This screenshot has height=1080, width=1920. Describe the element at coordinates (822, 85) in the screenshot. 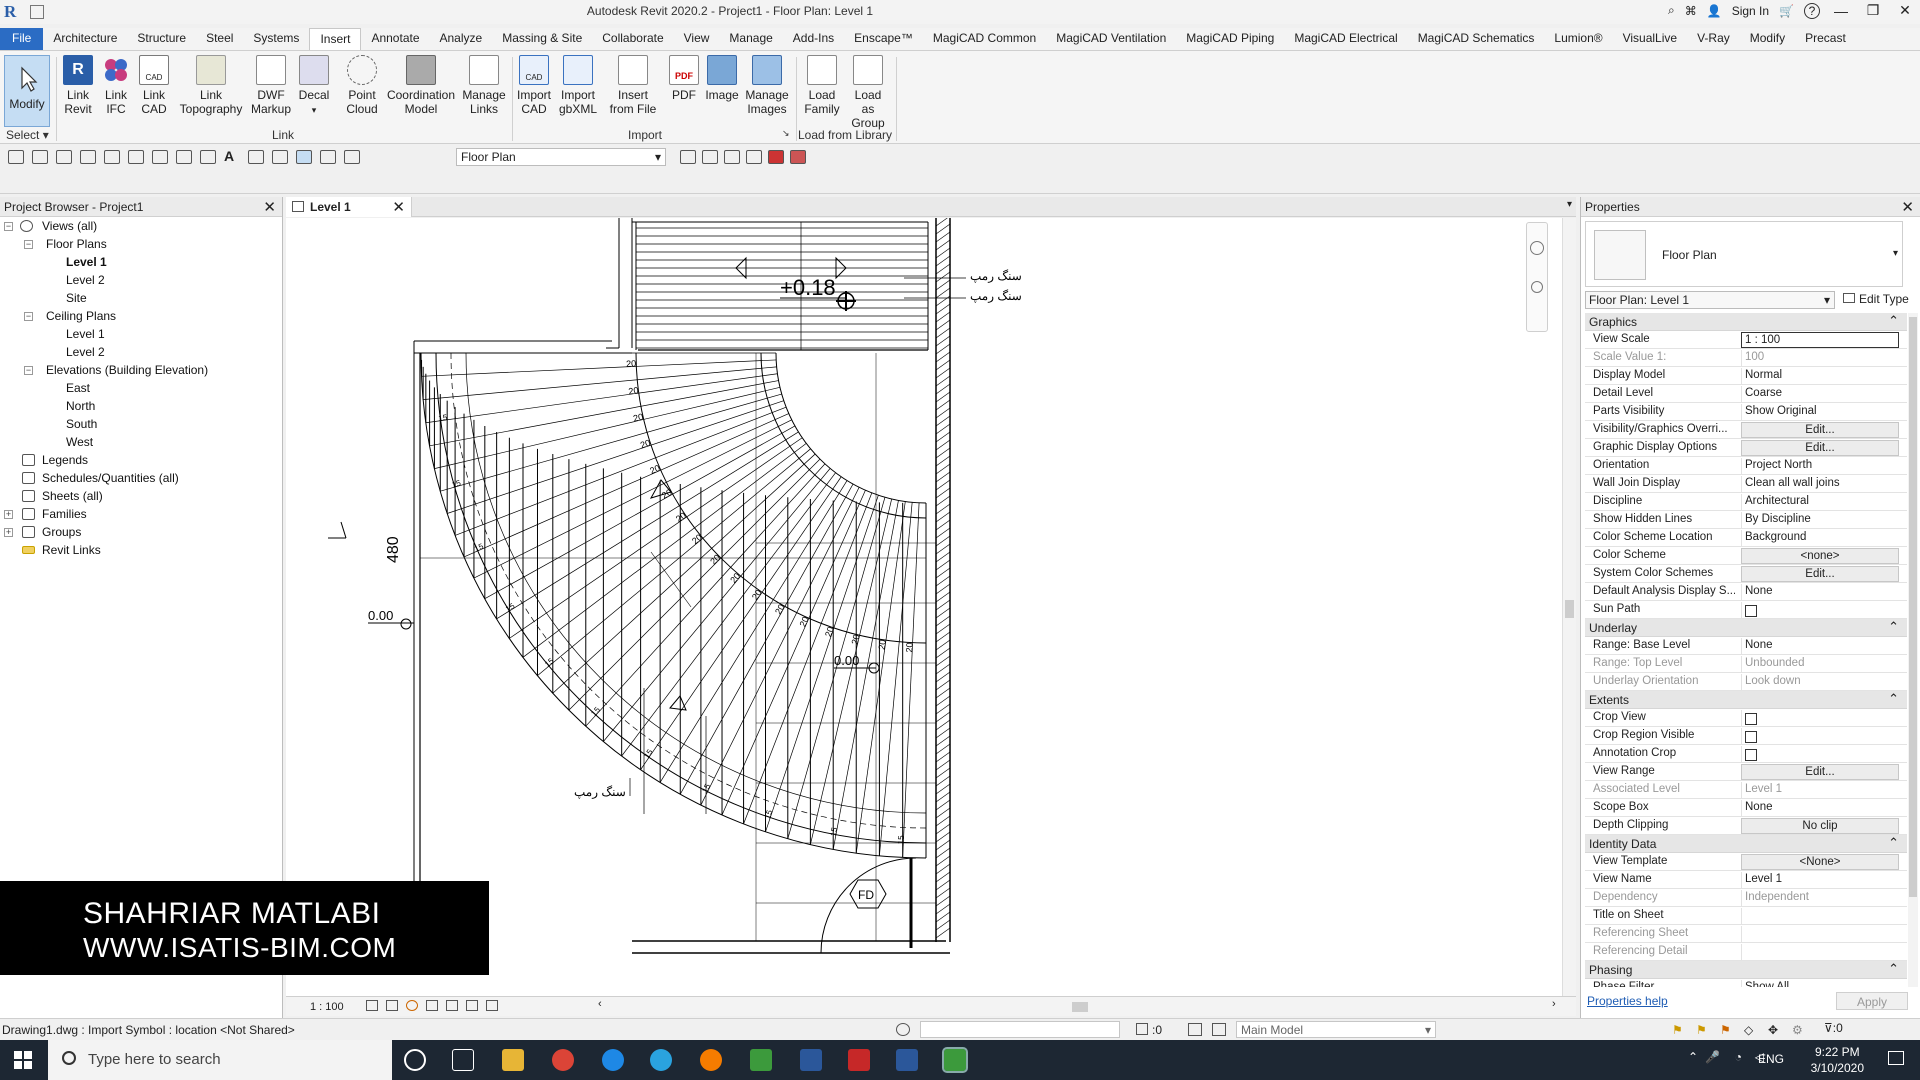

I see `load-family-button: Load Family` at that location.